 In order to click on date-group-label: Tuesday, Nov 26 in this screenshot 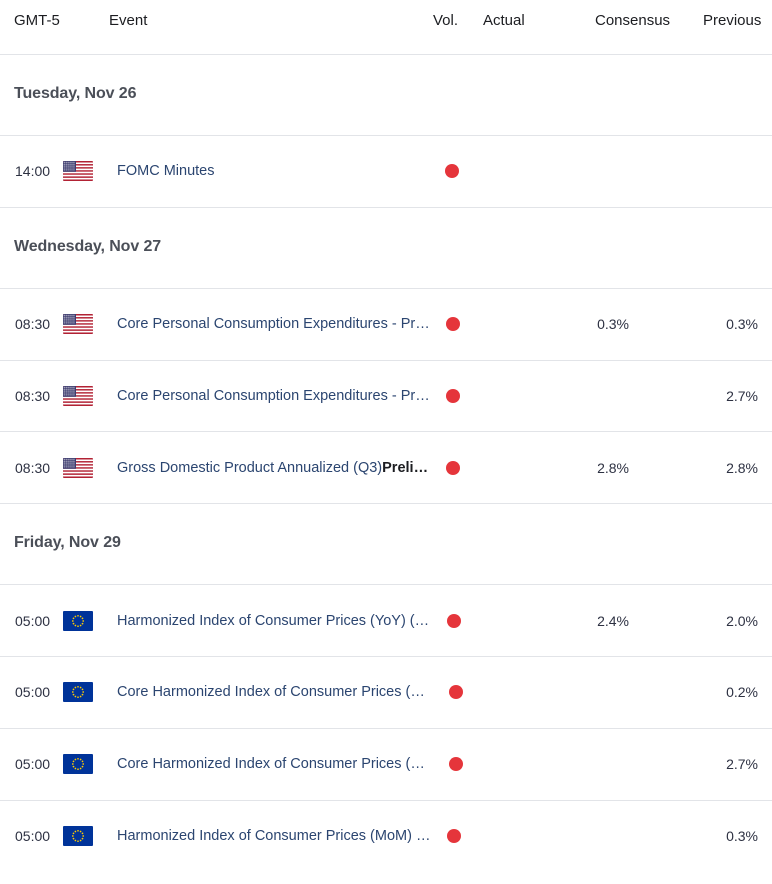, I will do `click(75, 93)`.